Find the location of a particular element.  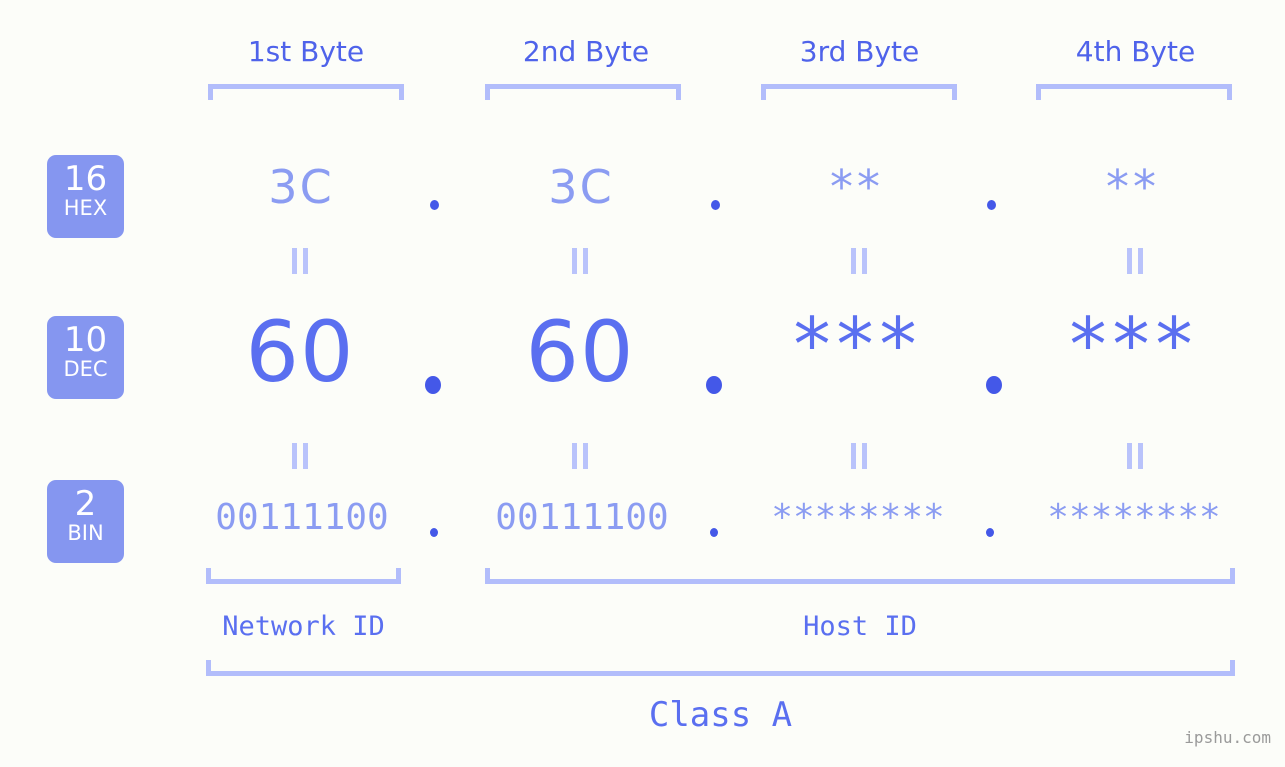

dec-byte-3-value: *** is located at coordinates (858, 345).